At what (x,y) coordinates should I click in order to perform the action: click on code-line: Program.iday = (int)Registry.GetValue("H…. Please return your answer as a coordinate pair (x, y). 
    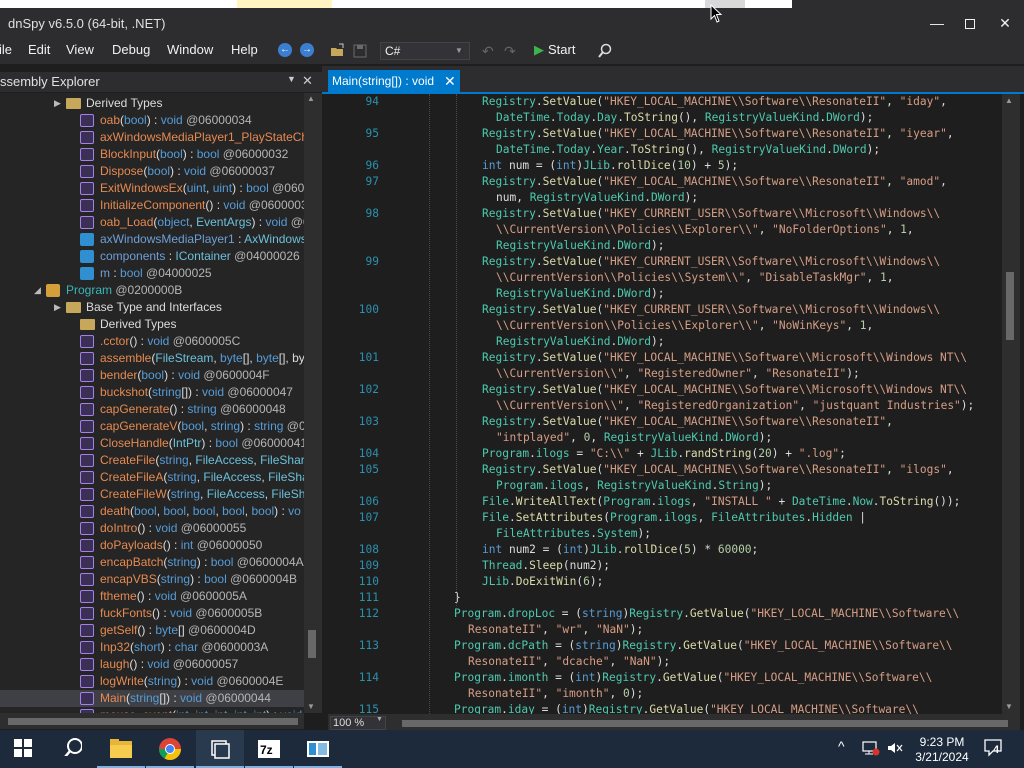
    Looking at the image, I should click on (686, 708).